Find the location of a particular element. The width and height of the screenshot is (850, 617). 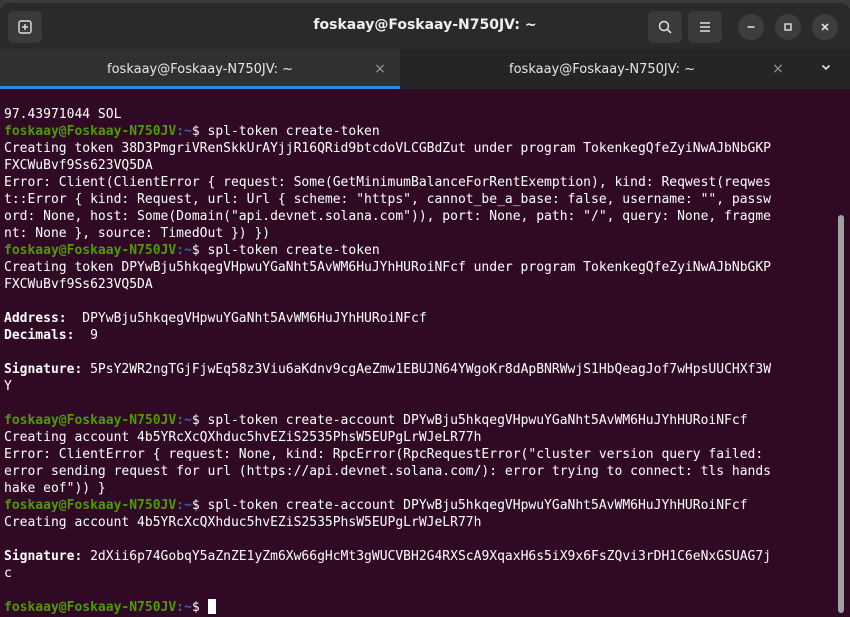

window-title: foskaay@Foskaay-N750JV: ~ is located at coordinates (425, 25).